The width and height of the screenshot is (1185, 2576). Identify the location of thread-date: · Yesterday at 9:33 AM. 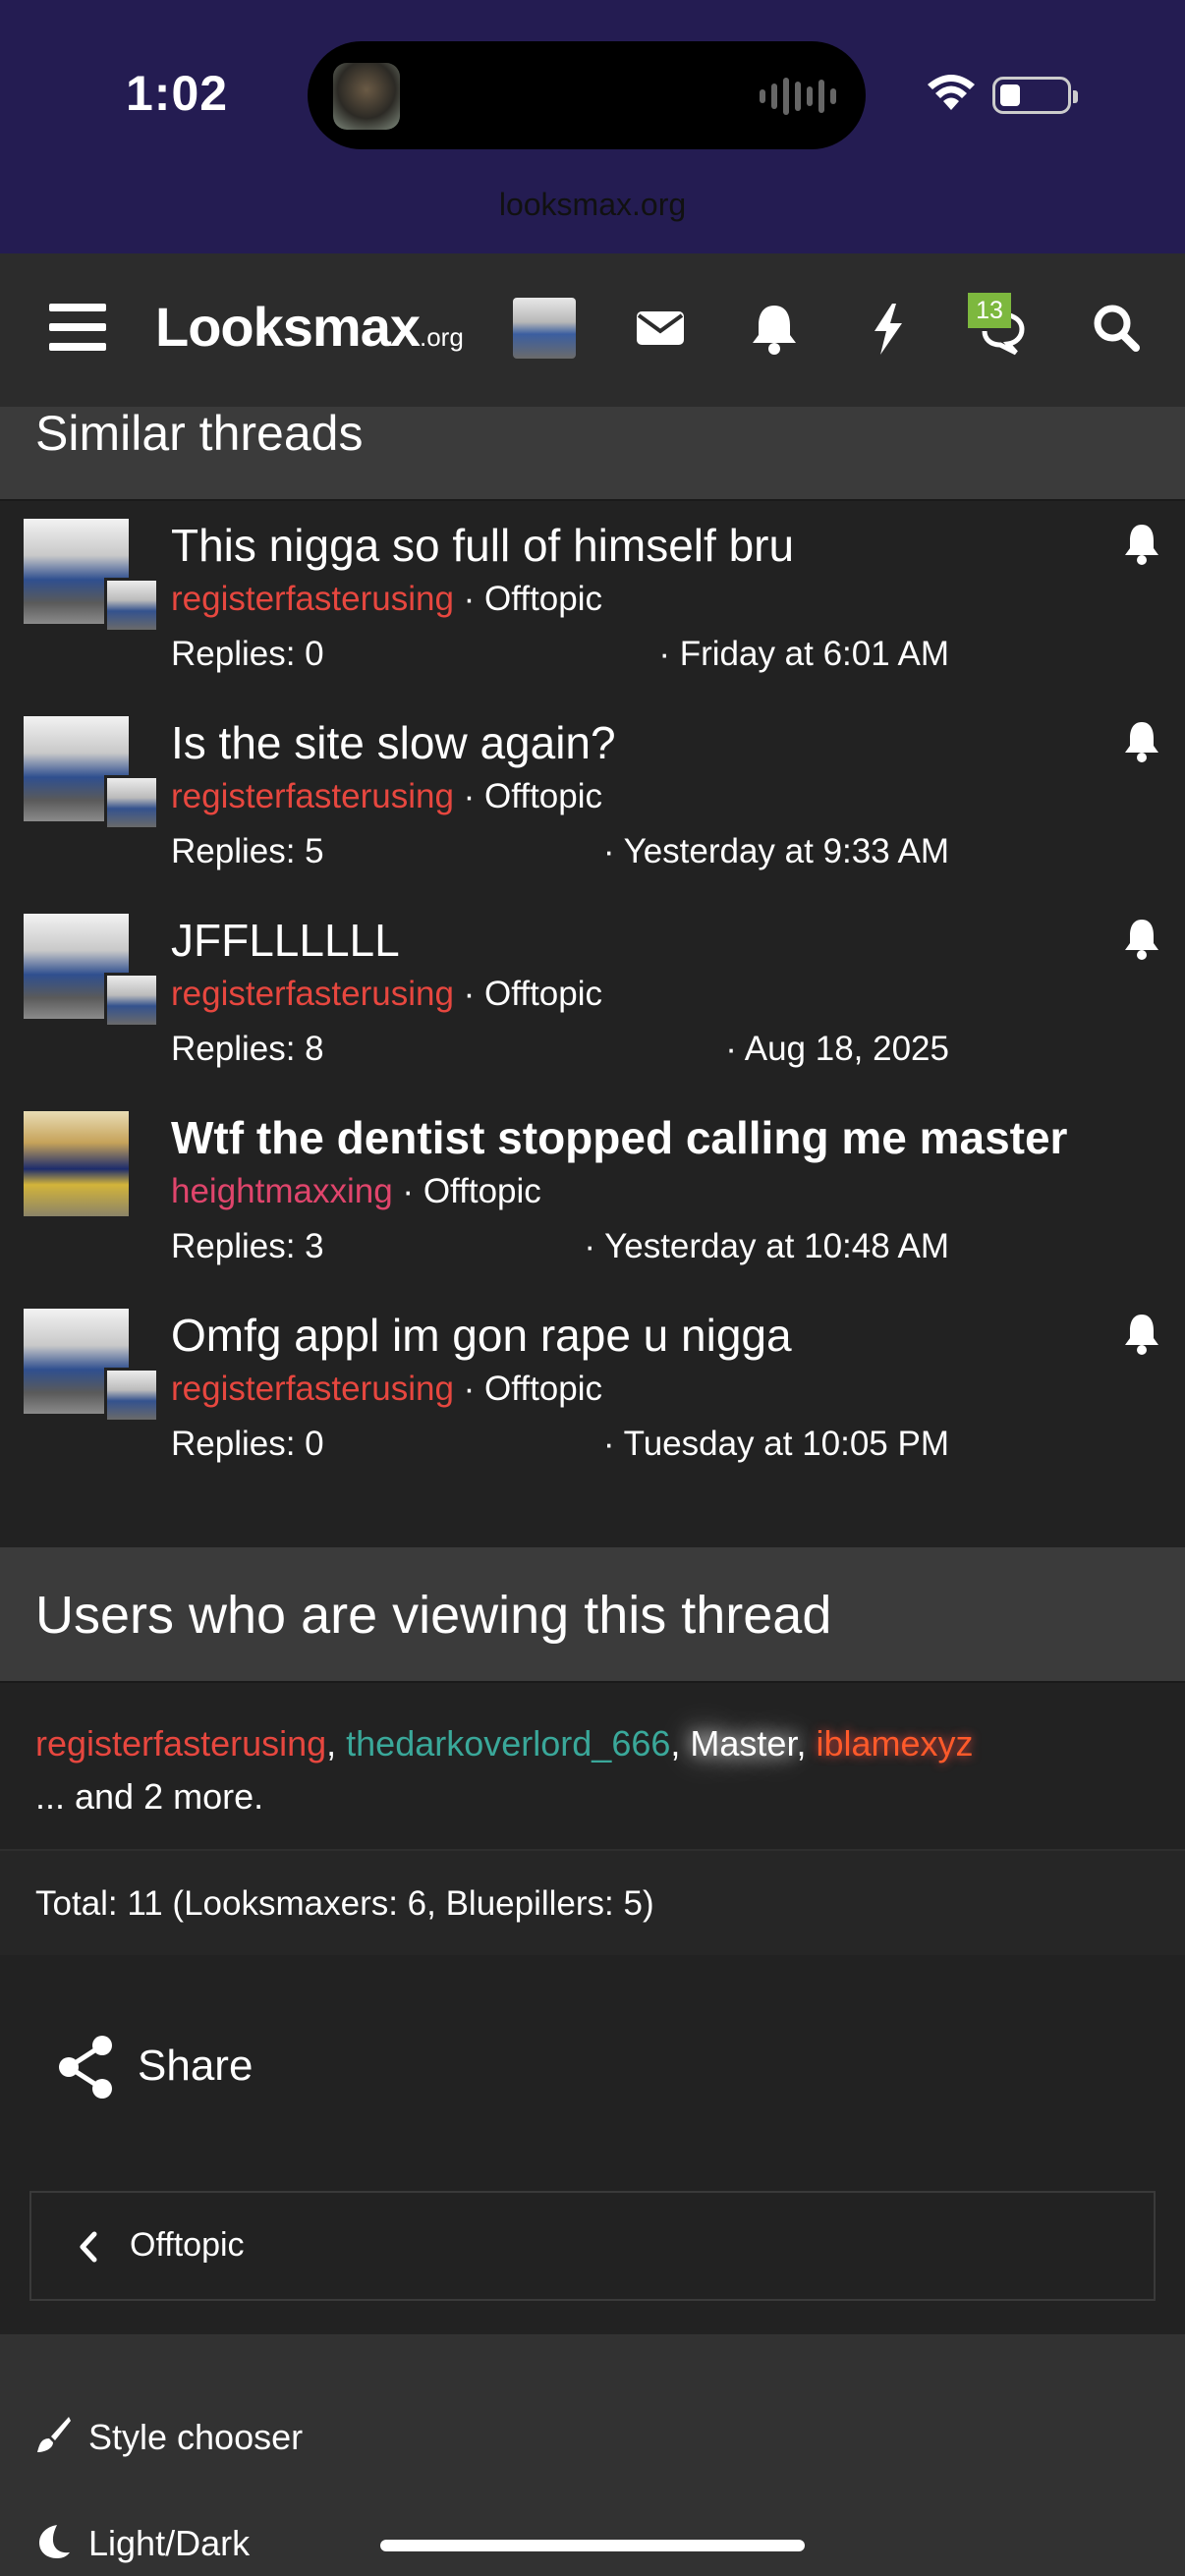
(776, 851).